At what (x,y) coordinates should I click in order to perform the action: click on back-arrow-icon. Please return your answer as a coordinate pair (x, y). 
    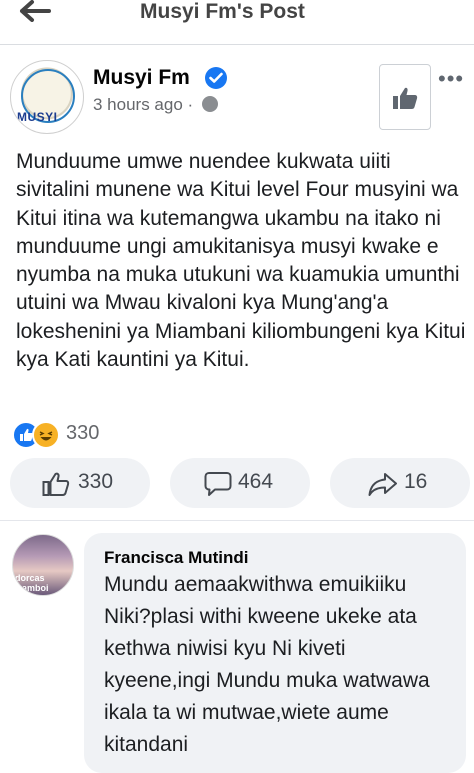
    Looking at the image, I should click on (35, 13).